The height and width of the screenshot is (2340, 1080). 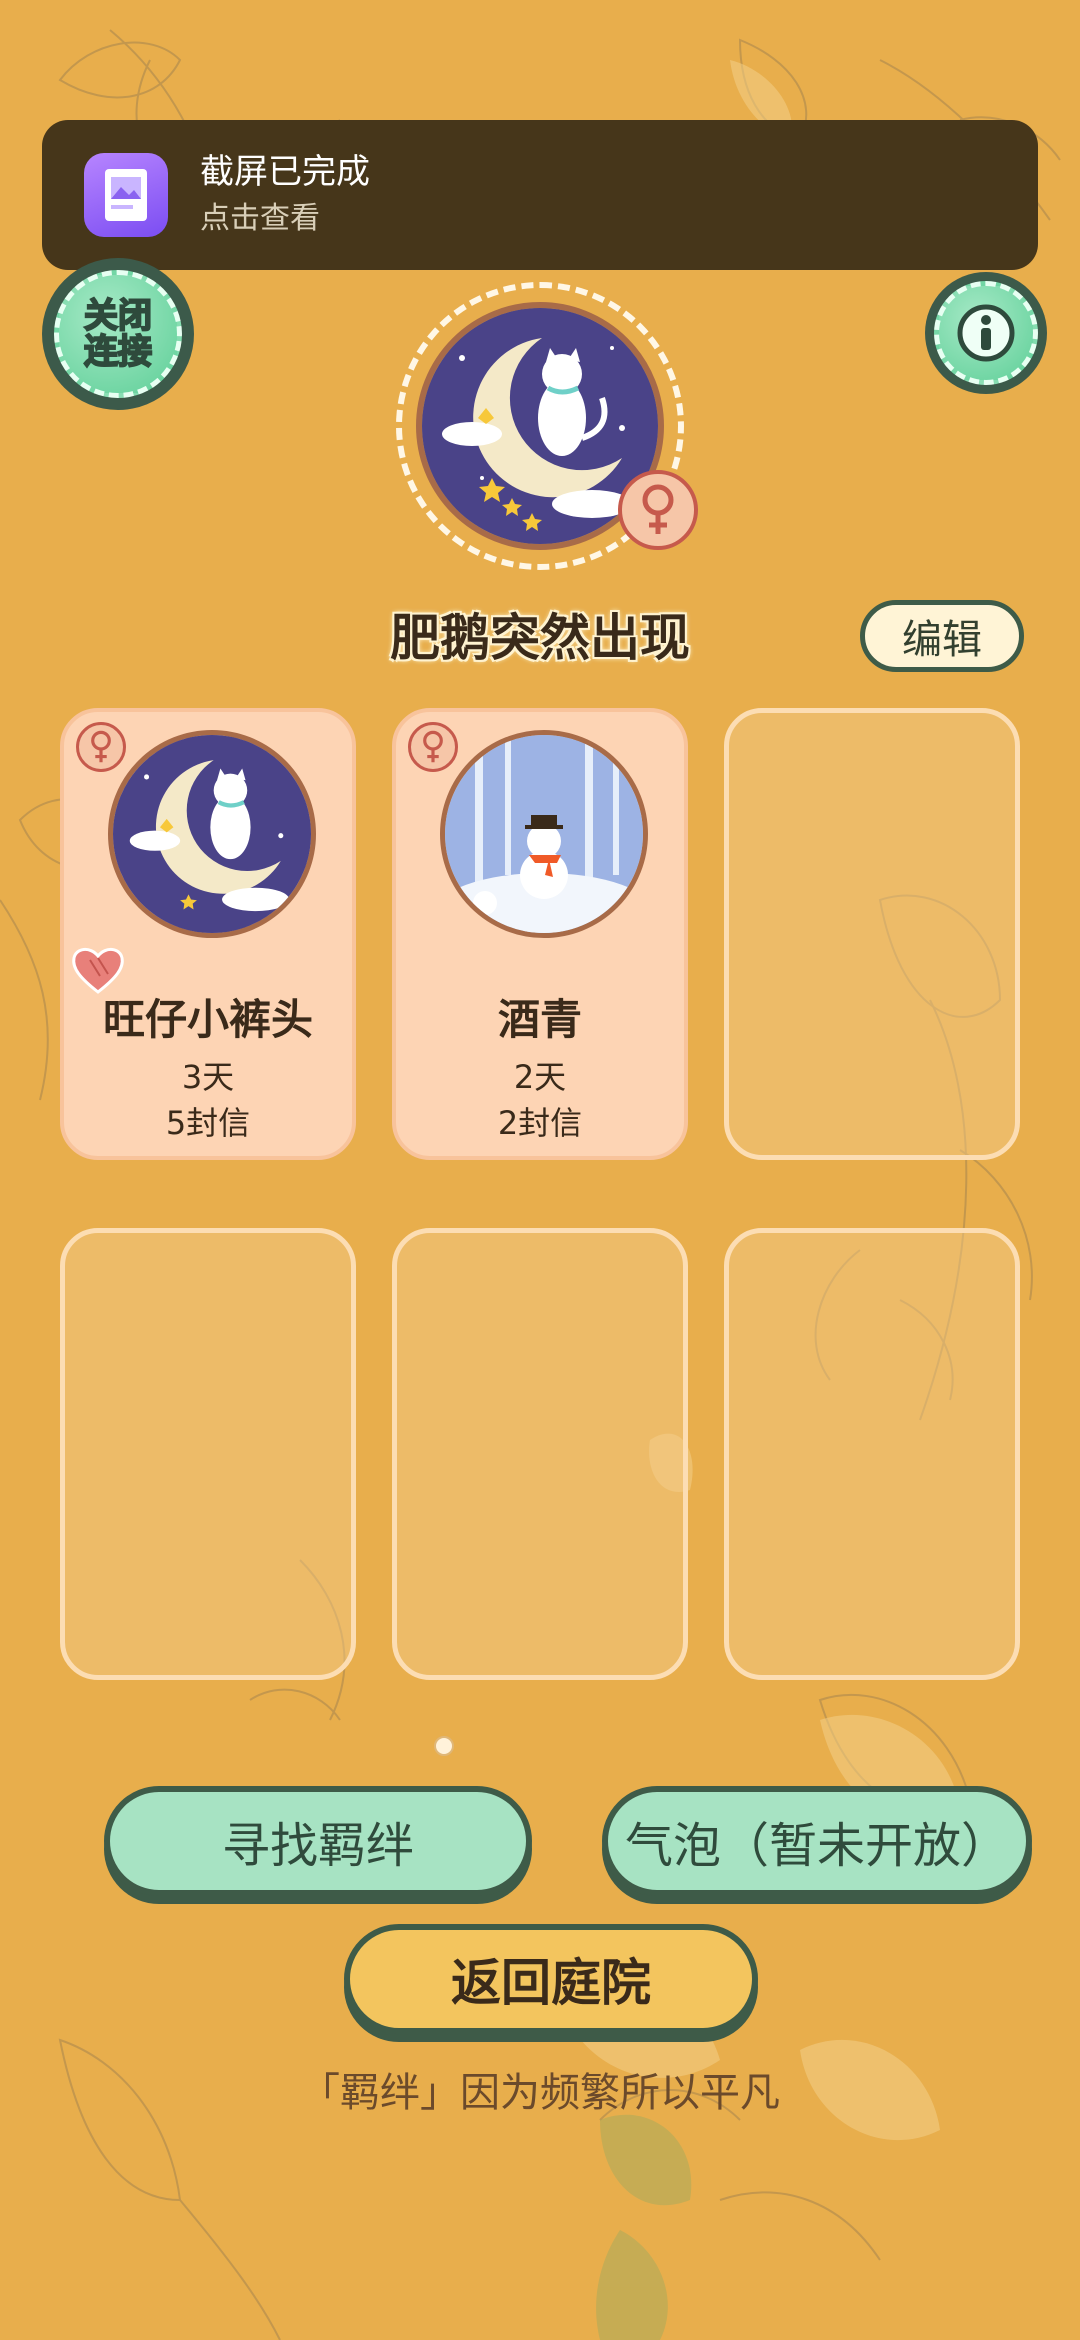 I want to click on bond-letters: 2封信, so click(x=540, y=1123).